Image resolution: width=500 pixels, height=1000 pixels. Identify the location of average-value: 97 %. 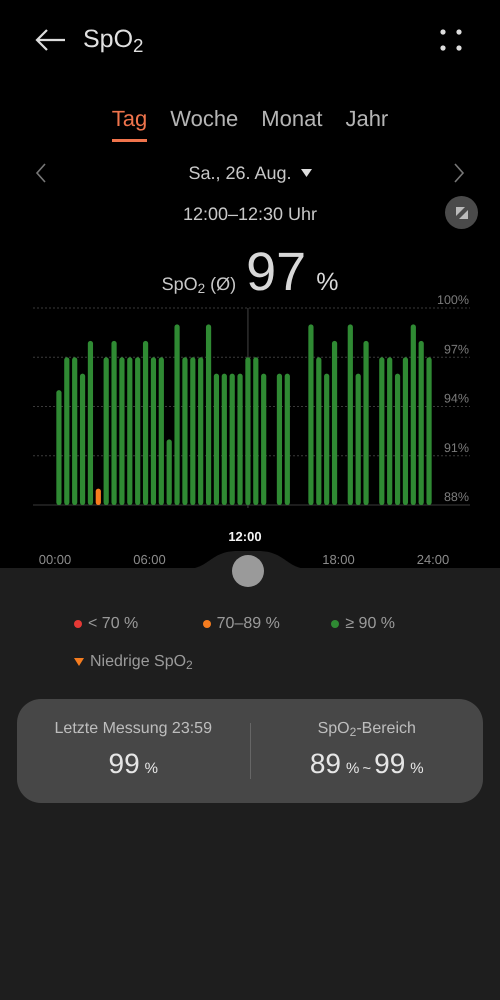
(292, 272).